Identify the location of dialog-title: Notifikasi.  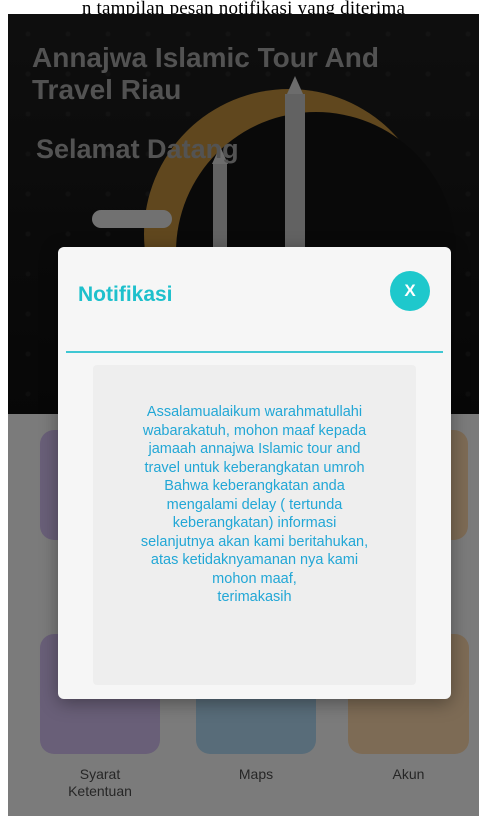
(125, 294).